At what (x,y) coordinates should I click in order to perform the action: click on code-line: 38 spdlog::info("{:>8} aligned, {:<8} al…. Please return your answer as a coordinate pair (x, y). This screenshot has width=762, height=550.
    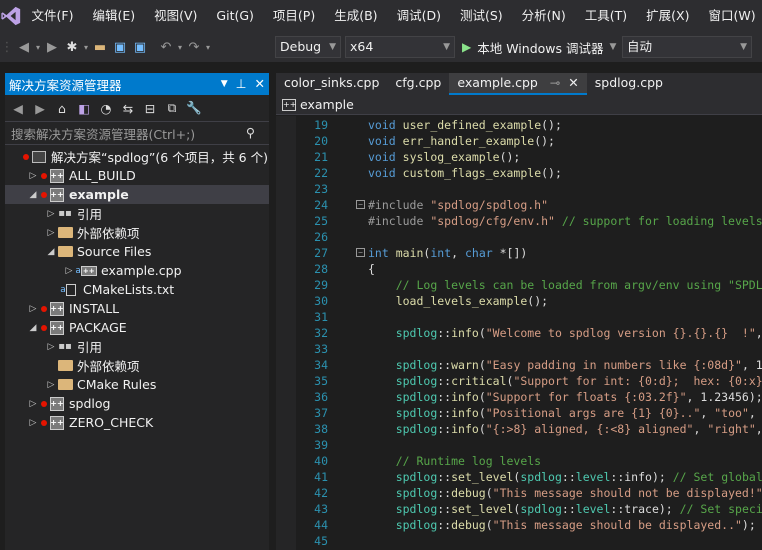
    Looking at the image, I should click on (519, 429).